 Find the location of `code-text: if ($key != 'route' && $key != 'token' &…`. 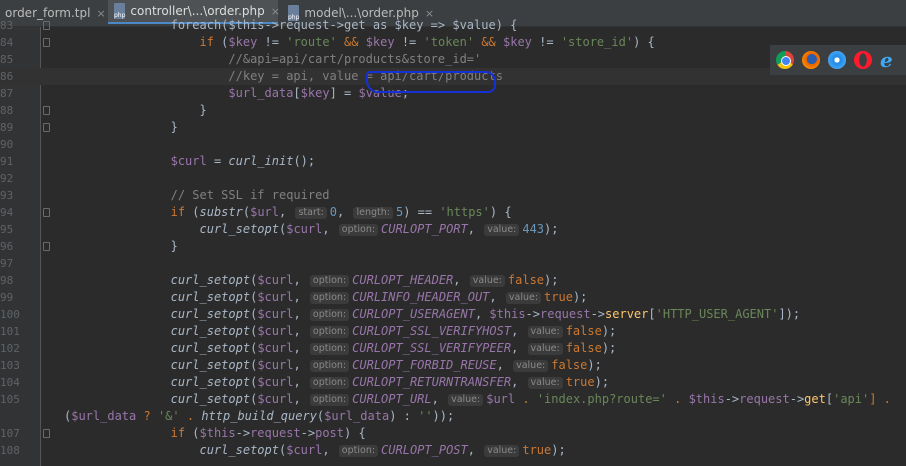

code-text: if ($key != 'route' && $key != 'token' &… is located at coordinates (355, 42).